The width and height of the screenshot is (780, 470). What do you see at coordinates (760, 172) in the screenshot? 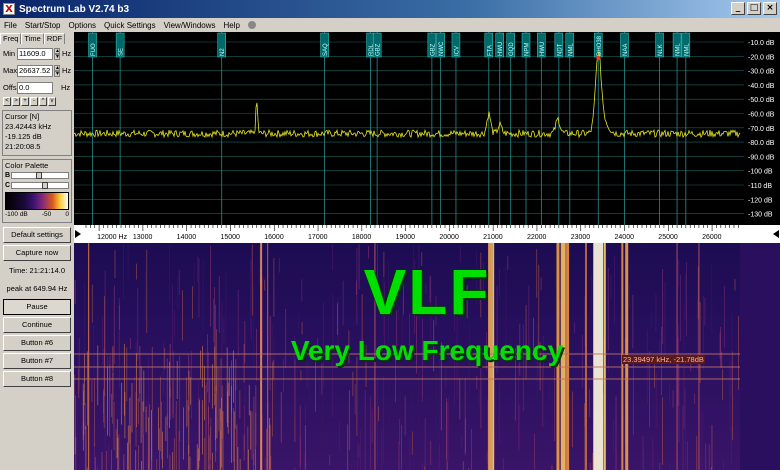
I see `db-tick-label: -100 dB` at bounding box center [760, 172].